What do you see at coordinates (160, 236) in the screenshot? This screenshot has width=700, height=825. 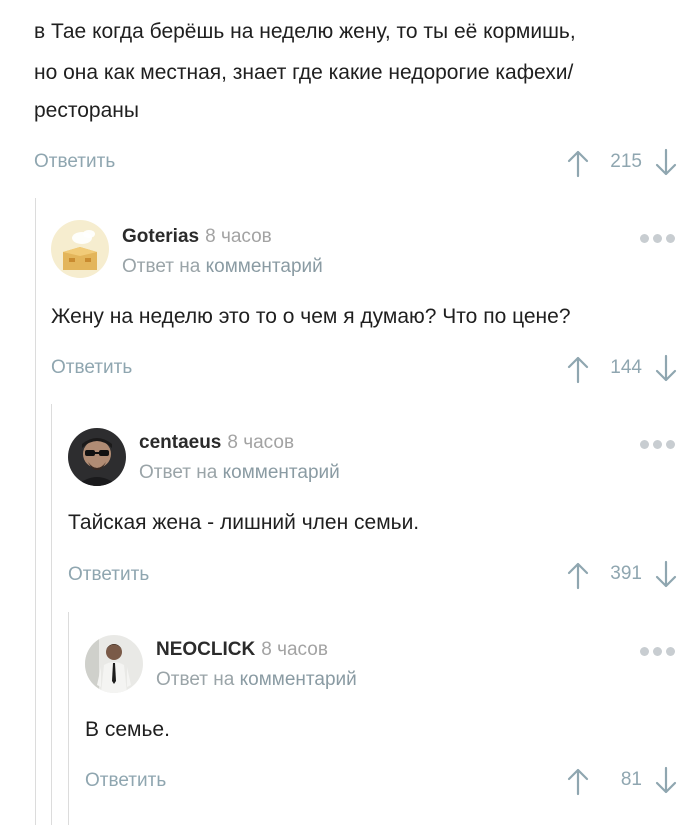 I see `author-name: Goterias` at bounding box center [160, 236].